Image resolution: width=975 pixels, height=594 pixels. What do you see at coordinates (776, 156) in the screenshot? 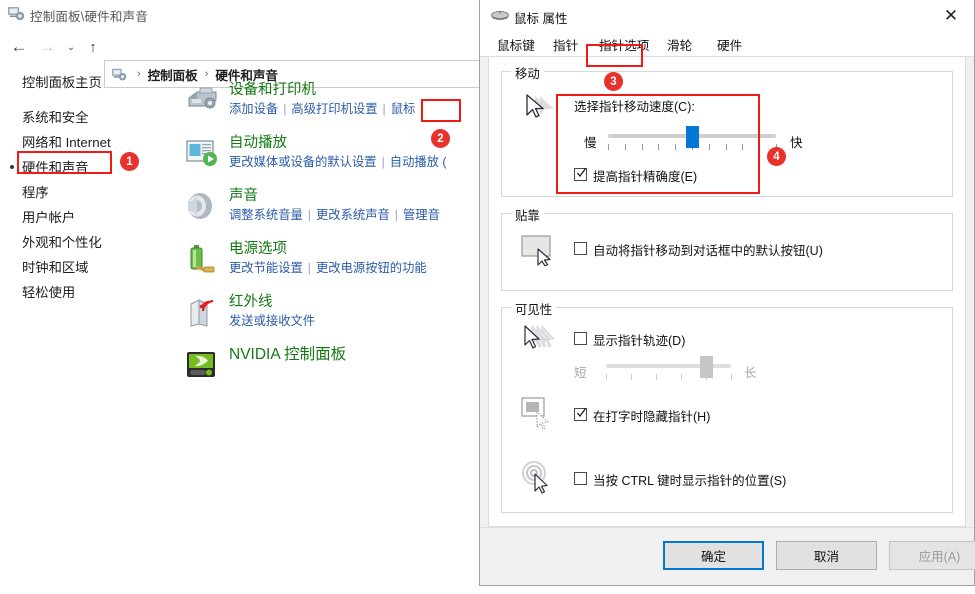
I see `annotation-badge-4: 4` at bounding box center [776, 156].